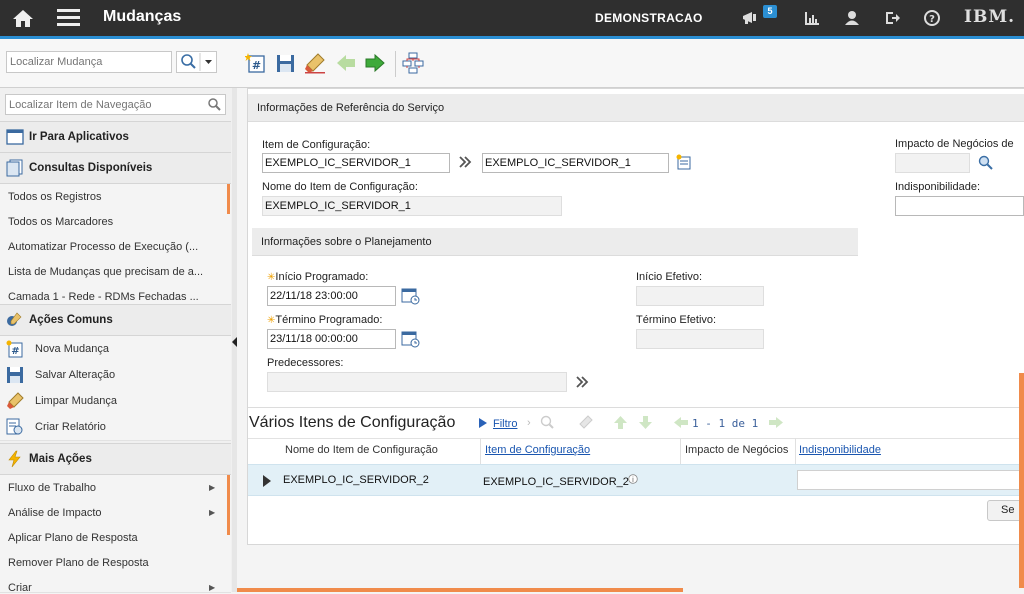 This screenshot has width=1024, height=594. What do you see at coordinates (852, 18) in the screenshot?
I see `user-icon` at bounding box center [852, 18].